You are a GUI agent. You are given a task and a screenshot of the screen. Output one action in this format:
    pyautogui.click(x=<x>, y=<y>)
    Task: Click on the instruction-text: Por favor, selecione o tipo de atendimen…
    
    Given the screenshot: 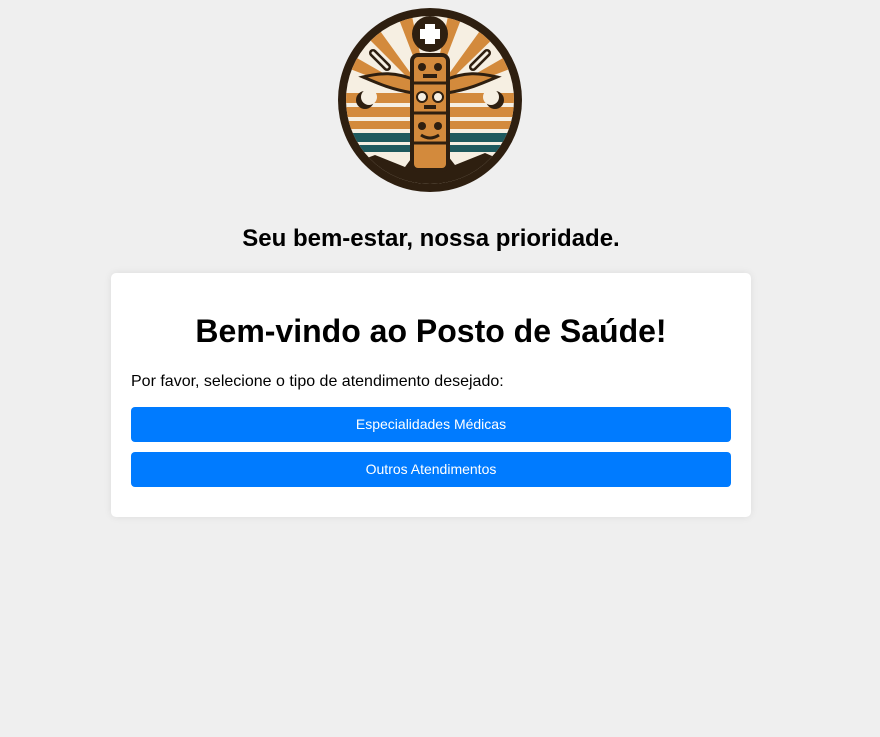 What is the action you would take?
    pyautogui.click(x=317, y=381)
    